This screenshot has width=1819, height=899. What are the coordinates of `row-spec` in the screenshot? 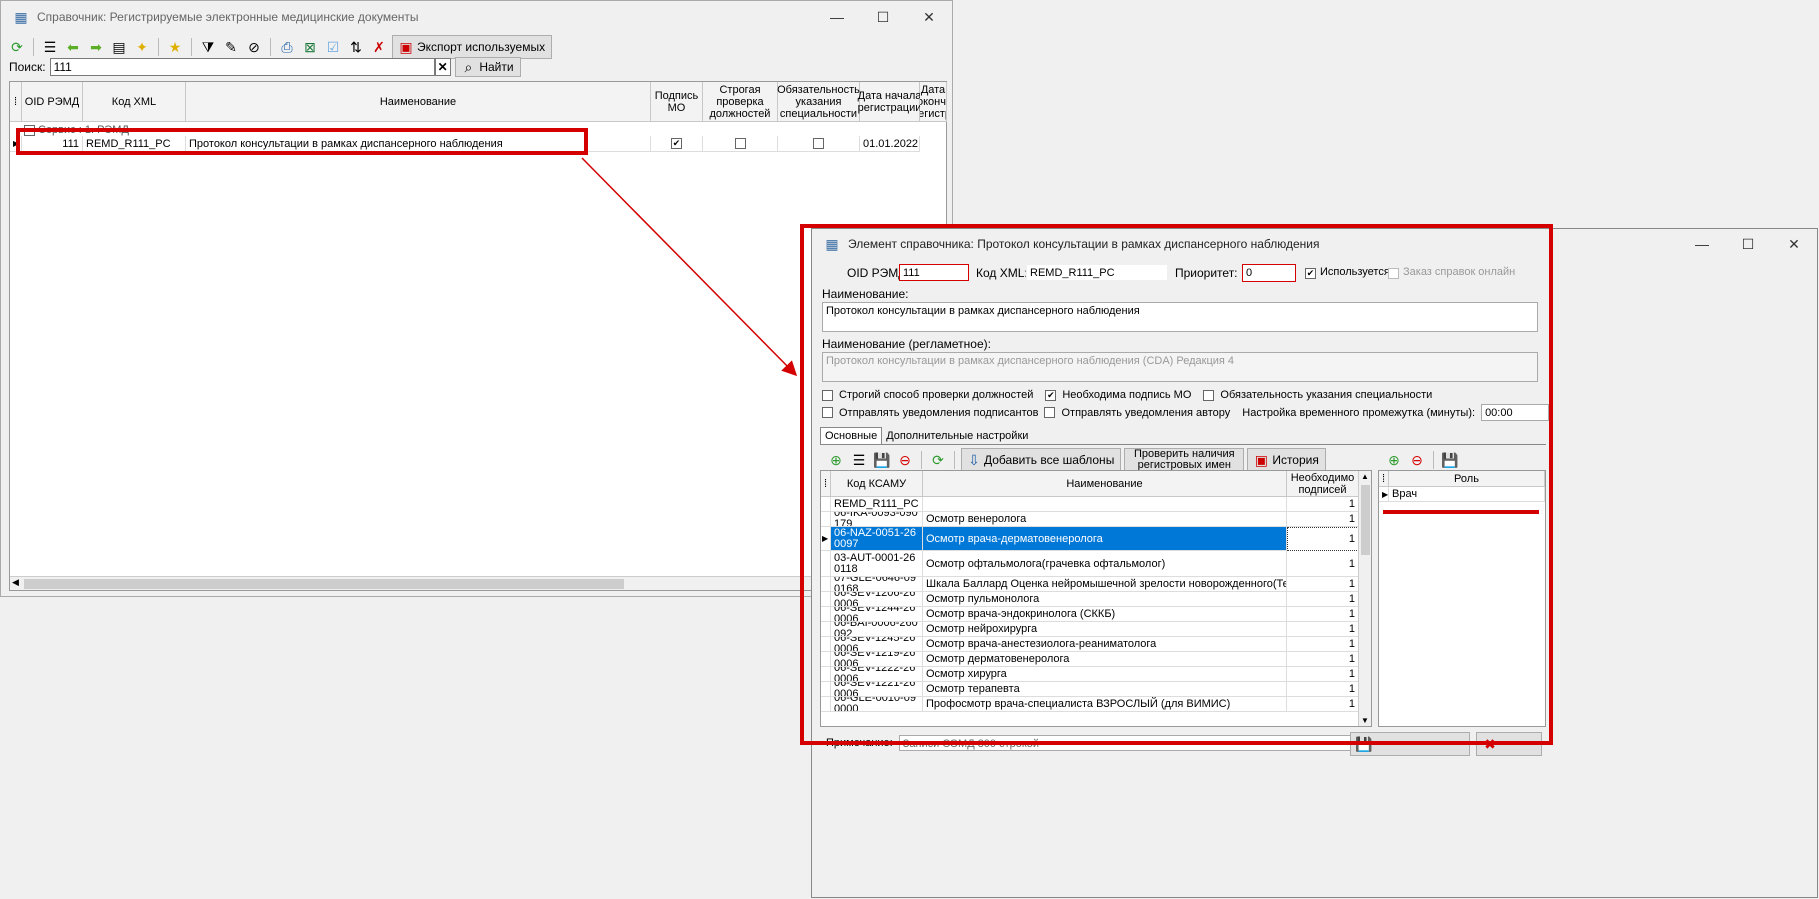 It's located at (819, 144).